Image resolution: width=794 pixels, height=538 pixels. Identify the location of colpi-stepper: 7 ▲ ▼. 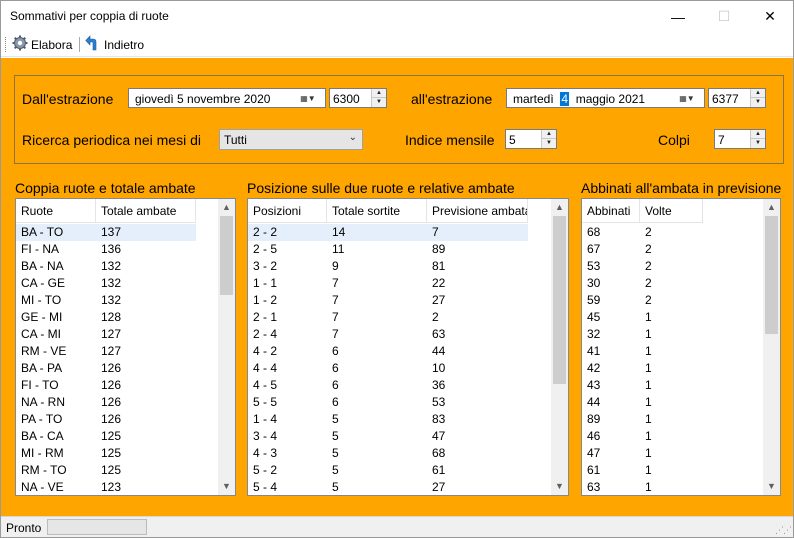
(740, 139).